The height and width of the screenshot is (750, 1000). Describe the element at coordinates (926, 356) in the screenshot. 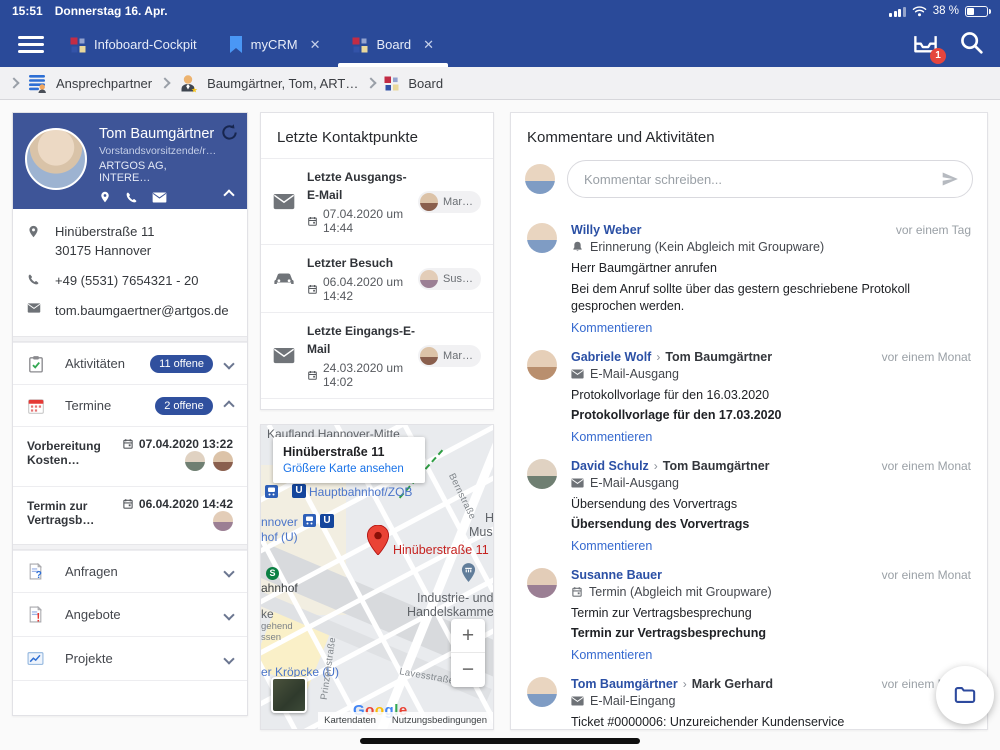

I see `comment-time: vor einem Monat` at that location.